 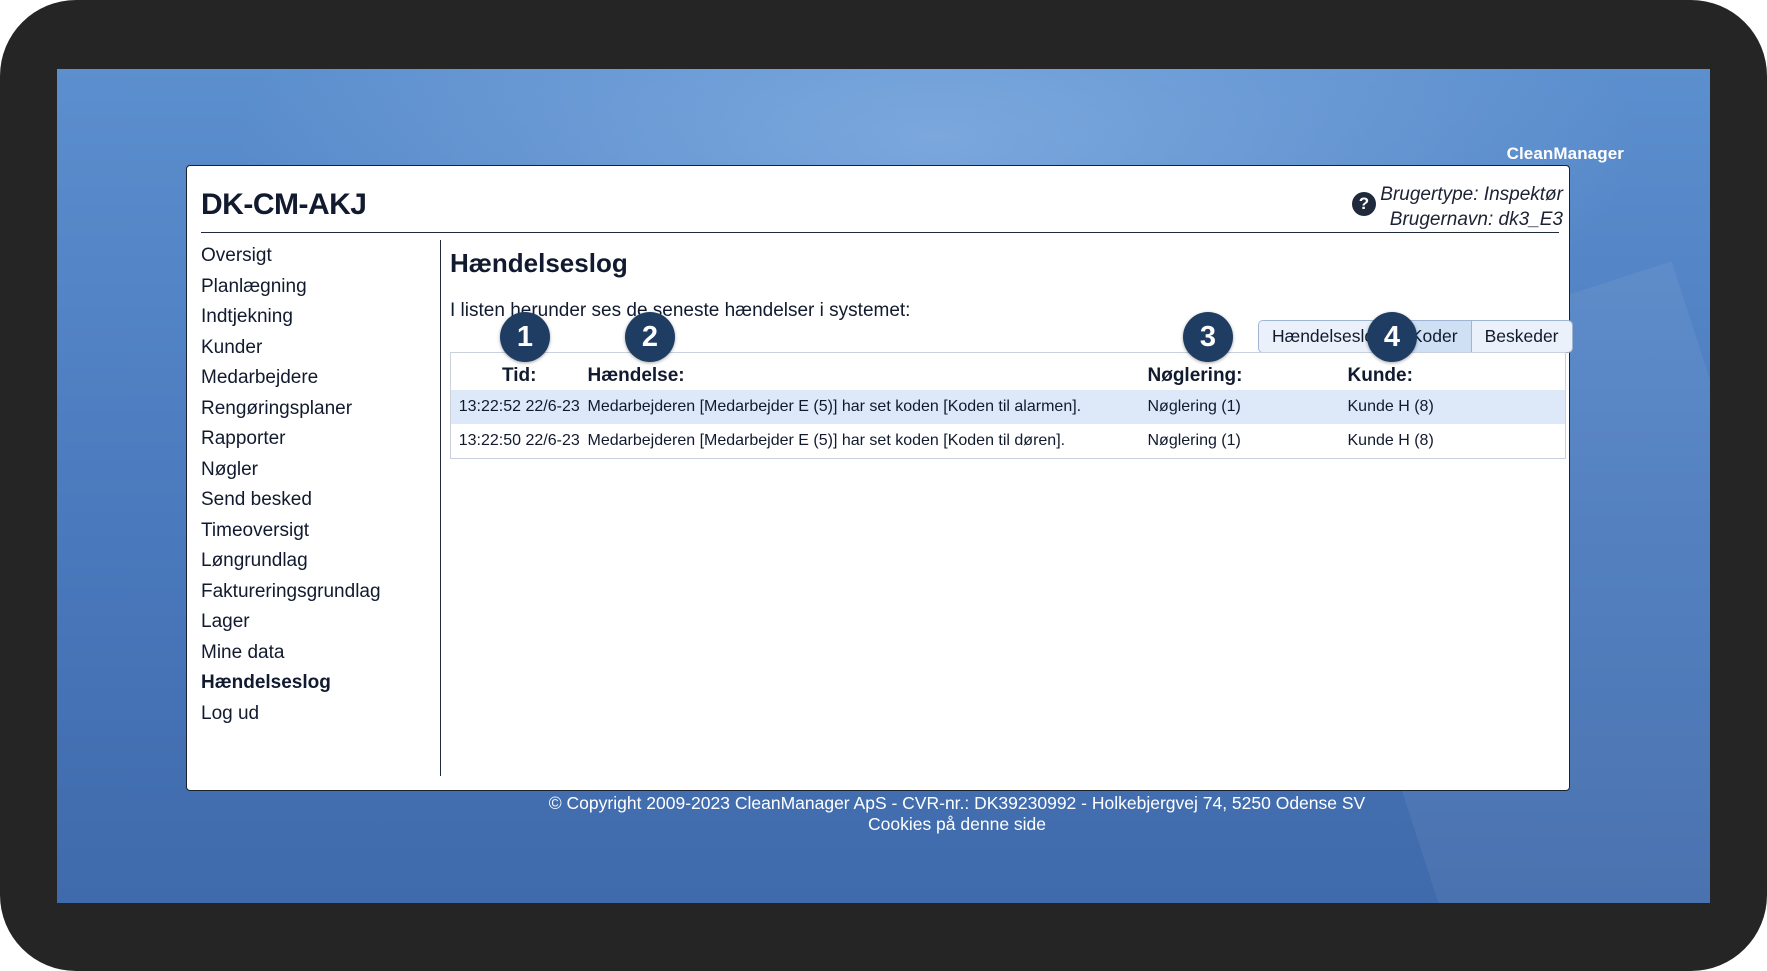 I want to click on column-header-keyring: Nøglering:, so click(x=1195, y=375).